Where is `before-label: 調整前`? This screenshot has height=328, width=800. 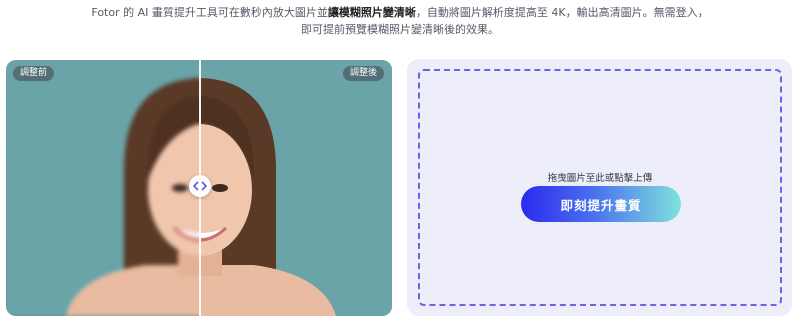
before-label: 調整前 is located at coordinates (34, 73).